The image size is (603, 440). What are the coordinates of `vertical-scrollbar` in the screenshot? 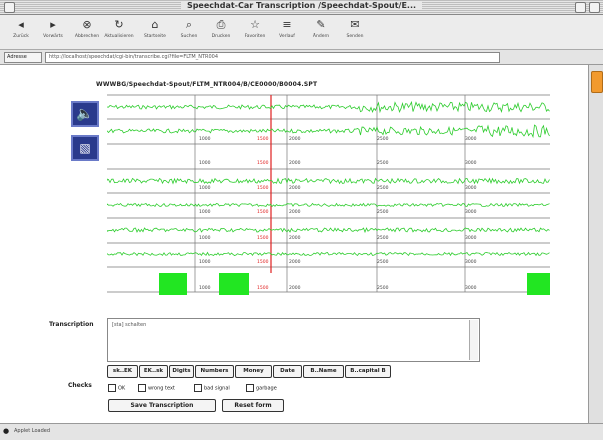 It's located at (595, 244).